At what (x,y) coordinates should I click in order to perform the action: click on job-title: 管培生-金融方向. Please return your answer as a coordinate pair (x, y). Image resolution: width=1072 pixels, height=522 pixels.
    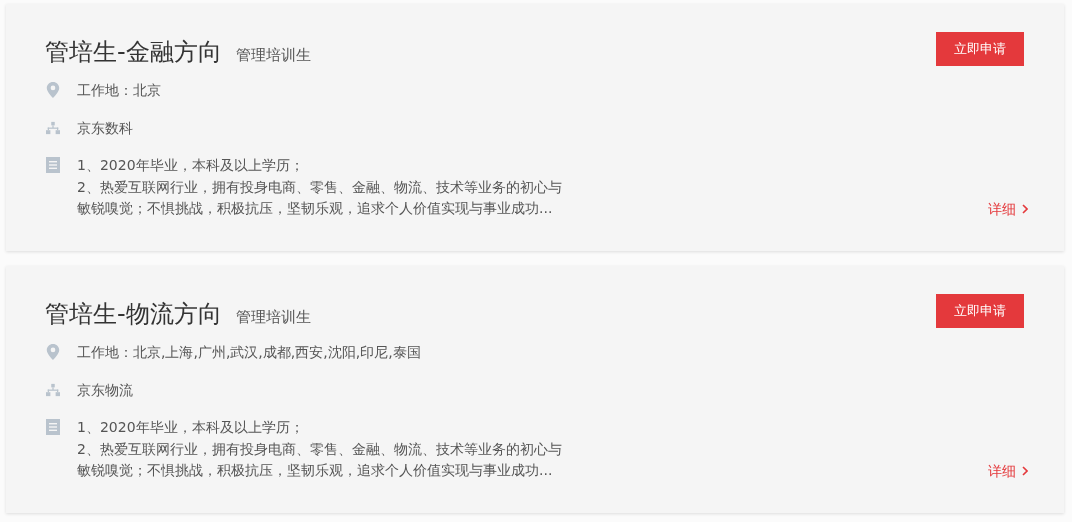
    Looking at the image, I should click on (133, 52).